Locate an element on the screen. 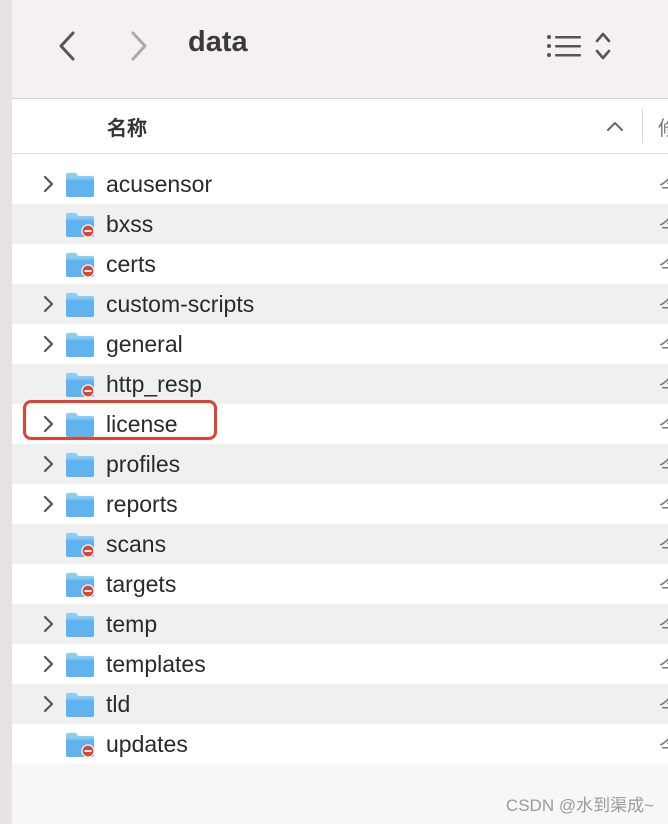 This screenshot has width=668, height=824. file-name: temp is located at coordinates (132, 624).